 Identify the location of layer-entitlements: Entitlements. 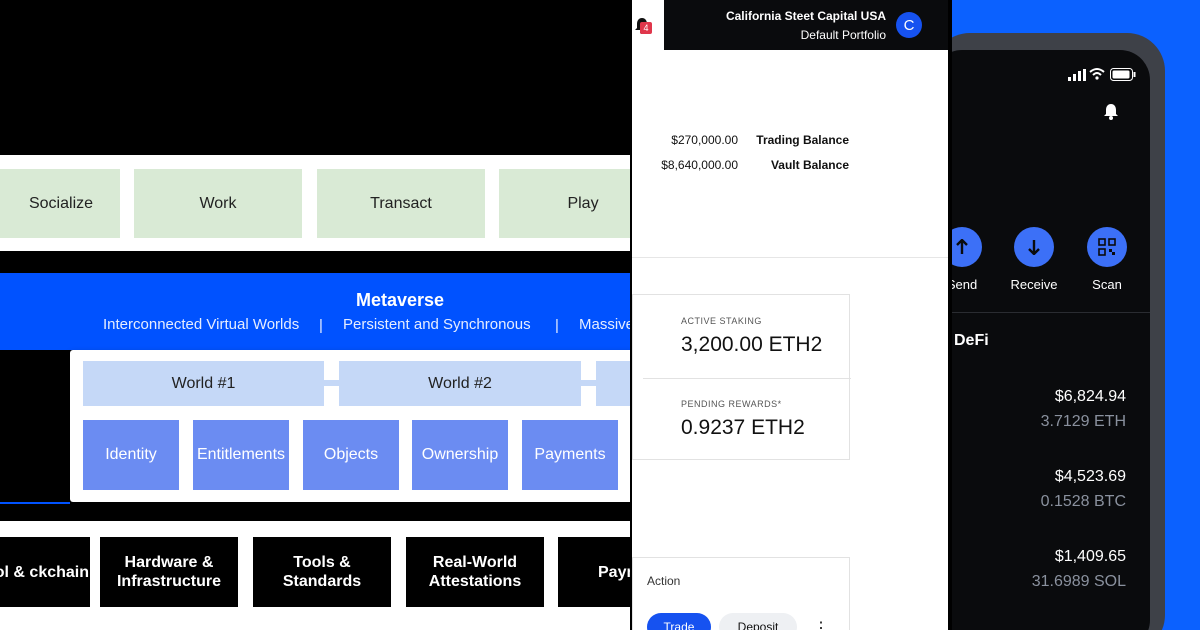
(241, 455).